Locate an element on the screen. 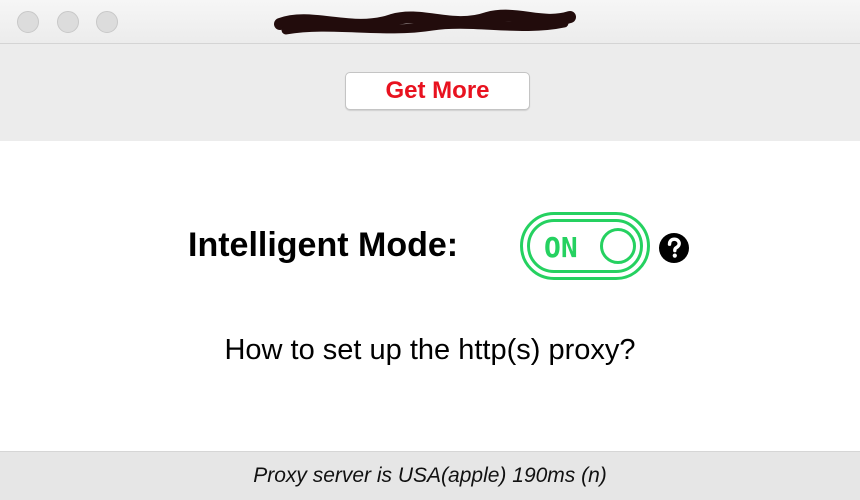 This screenshot has height=500, width=860. intelligent-mode-toggle: ON is located at coordinates (585, 246).